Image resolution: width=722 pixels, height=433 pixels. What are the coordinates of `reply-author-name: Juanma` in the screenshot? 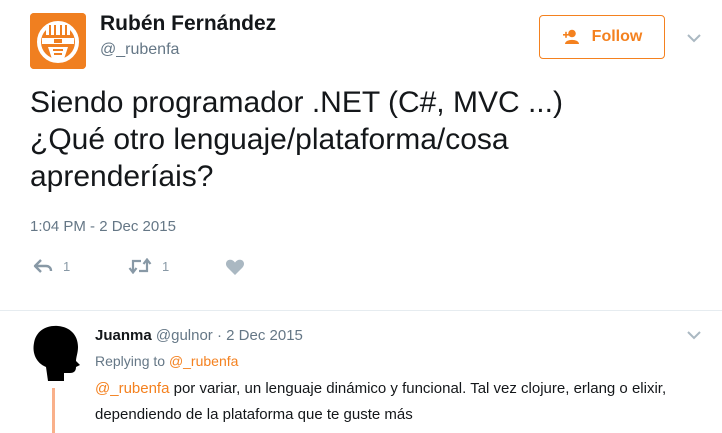 It's located at (123, 335).